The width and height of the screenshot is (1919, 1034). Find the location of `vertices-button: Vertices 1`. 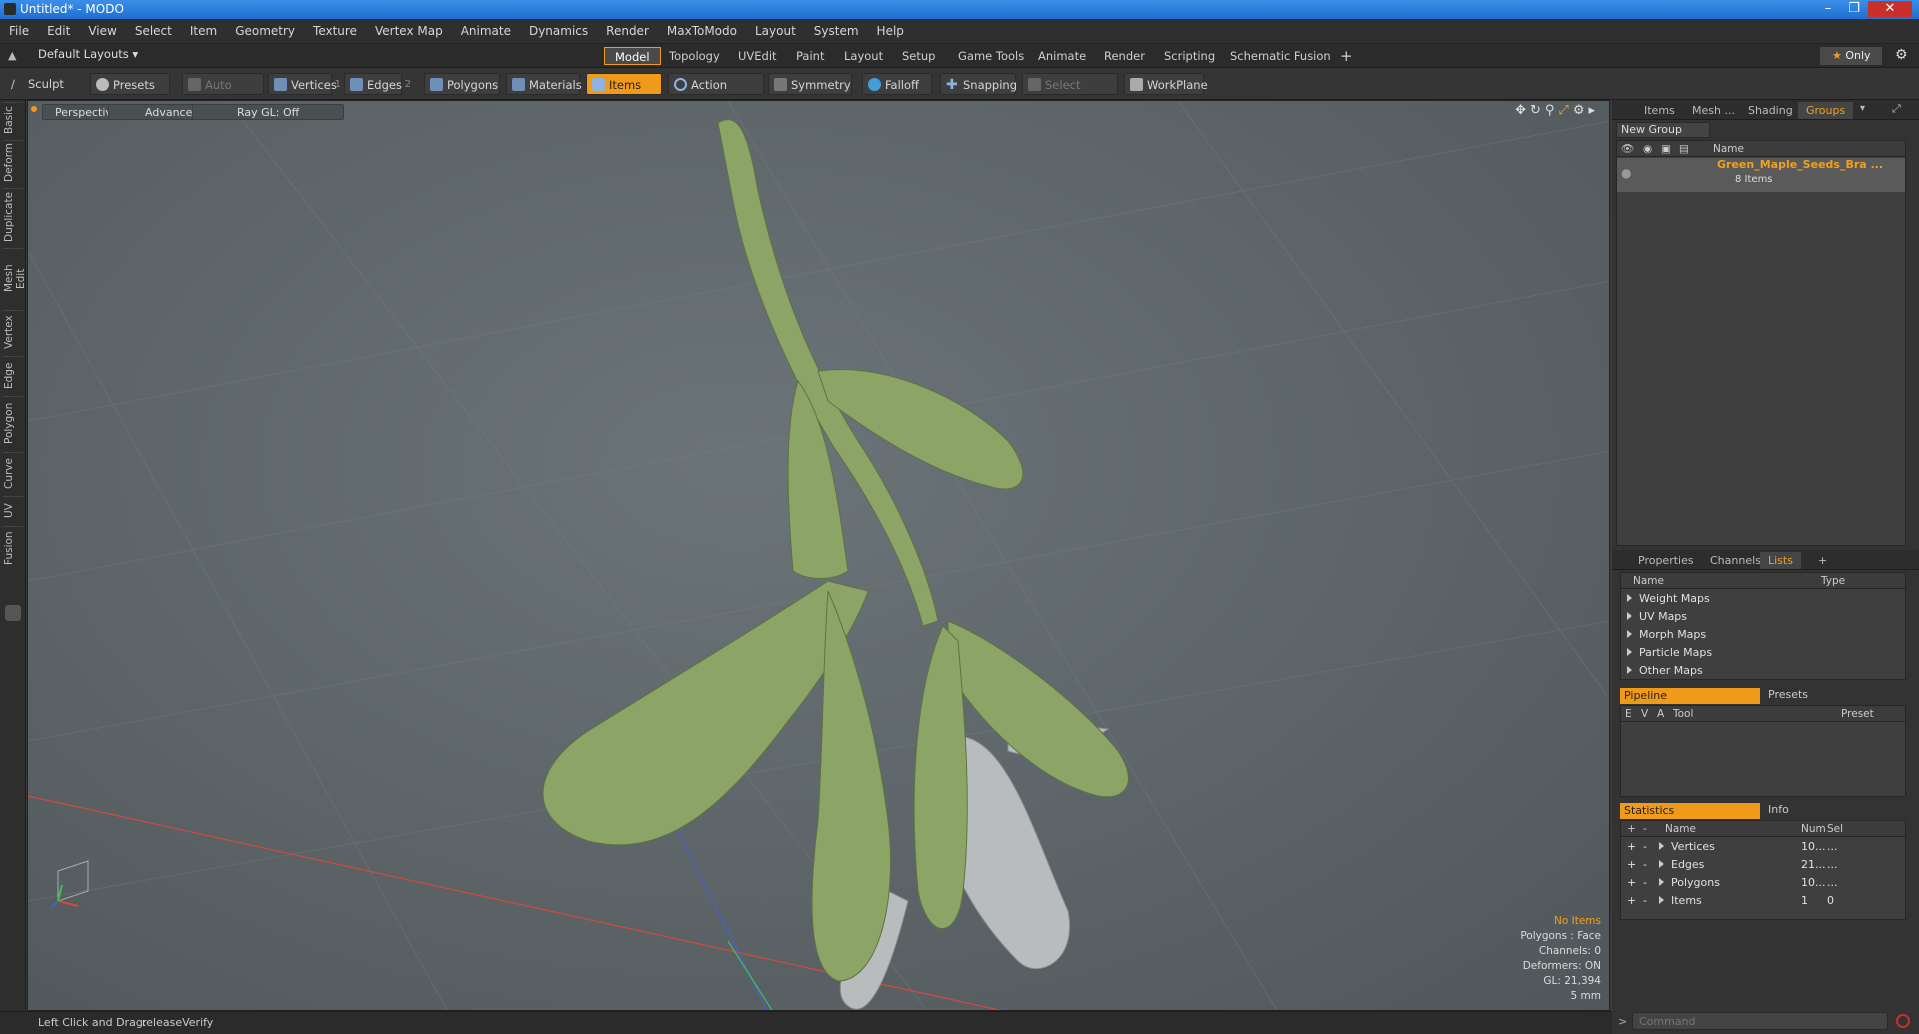

vertices-button: Vertices 1 is located at coordinates (304, 84).